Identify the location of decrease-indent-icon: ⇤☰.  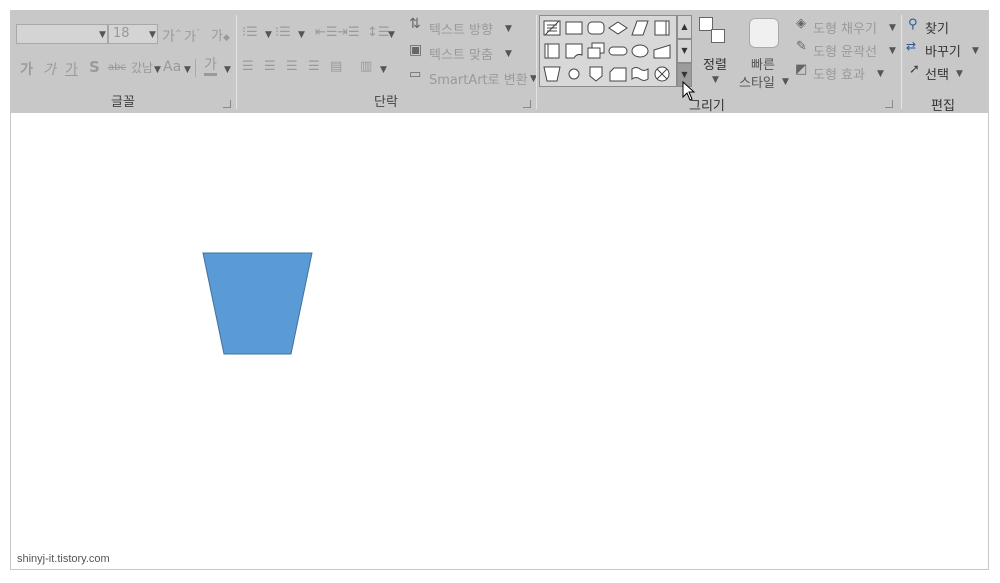
(326, 32).